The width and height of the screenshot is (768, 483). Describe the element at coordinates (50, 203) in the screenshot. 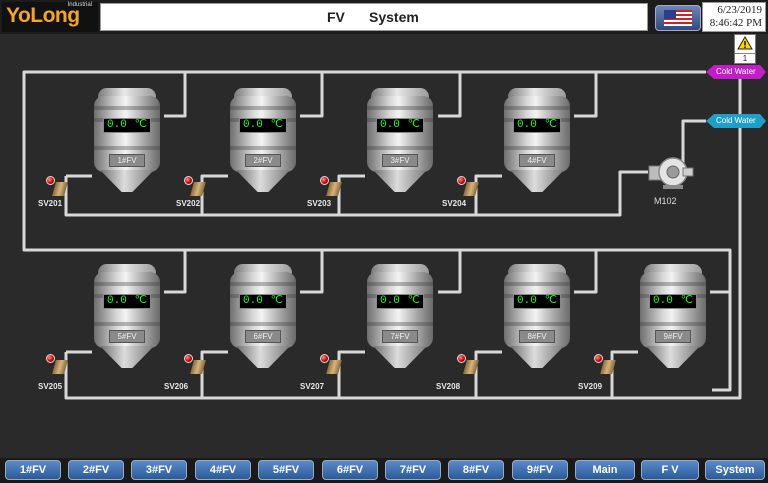

I see `valve-label: SV201` at that location.